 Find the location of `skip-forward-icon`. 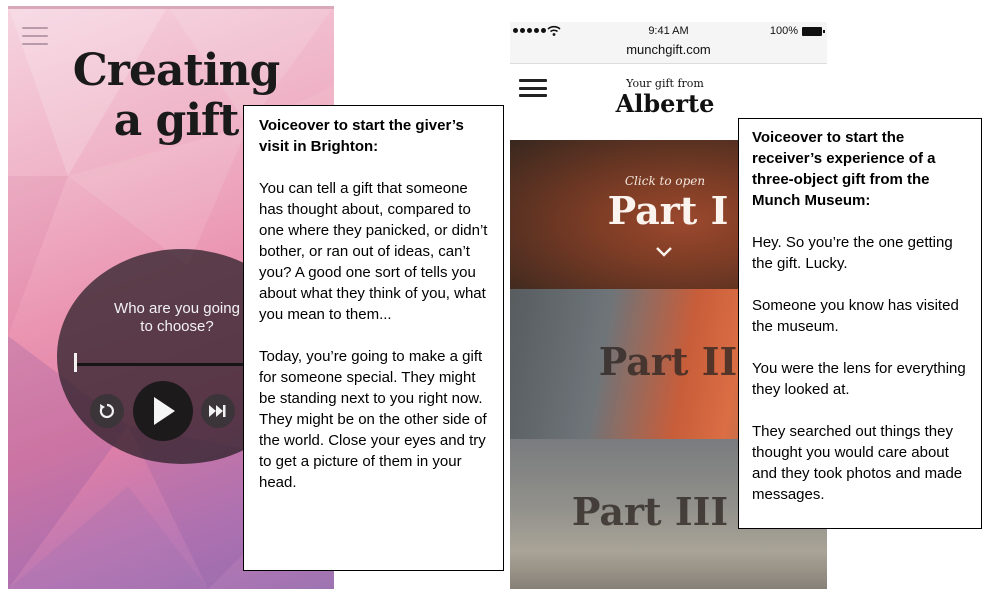

skip-forward-icon is located at coordinates (217, 411).